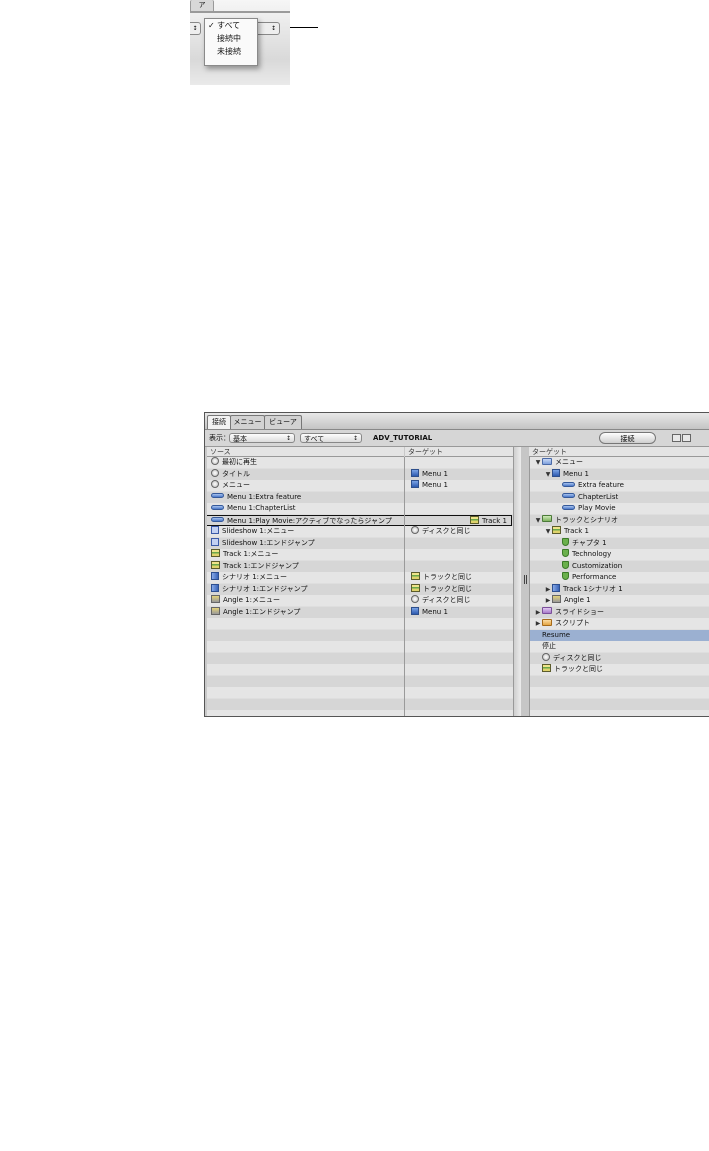  I want to click on view-popup-value: 基本, so click(240, 439).